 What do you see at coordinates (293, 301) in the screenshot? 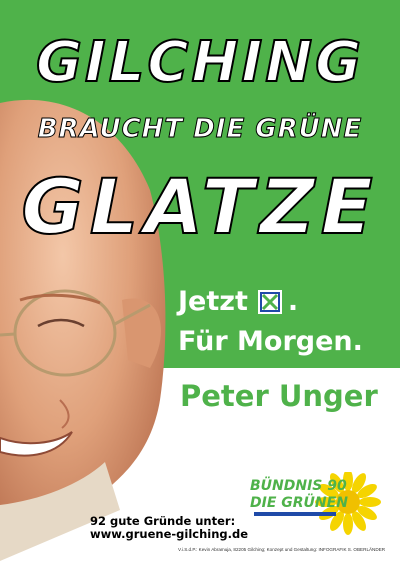
I see `slogan-period: .` at bounding box center [293, 301].